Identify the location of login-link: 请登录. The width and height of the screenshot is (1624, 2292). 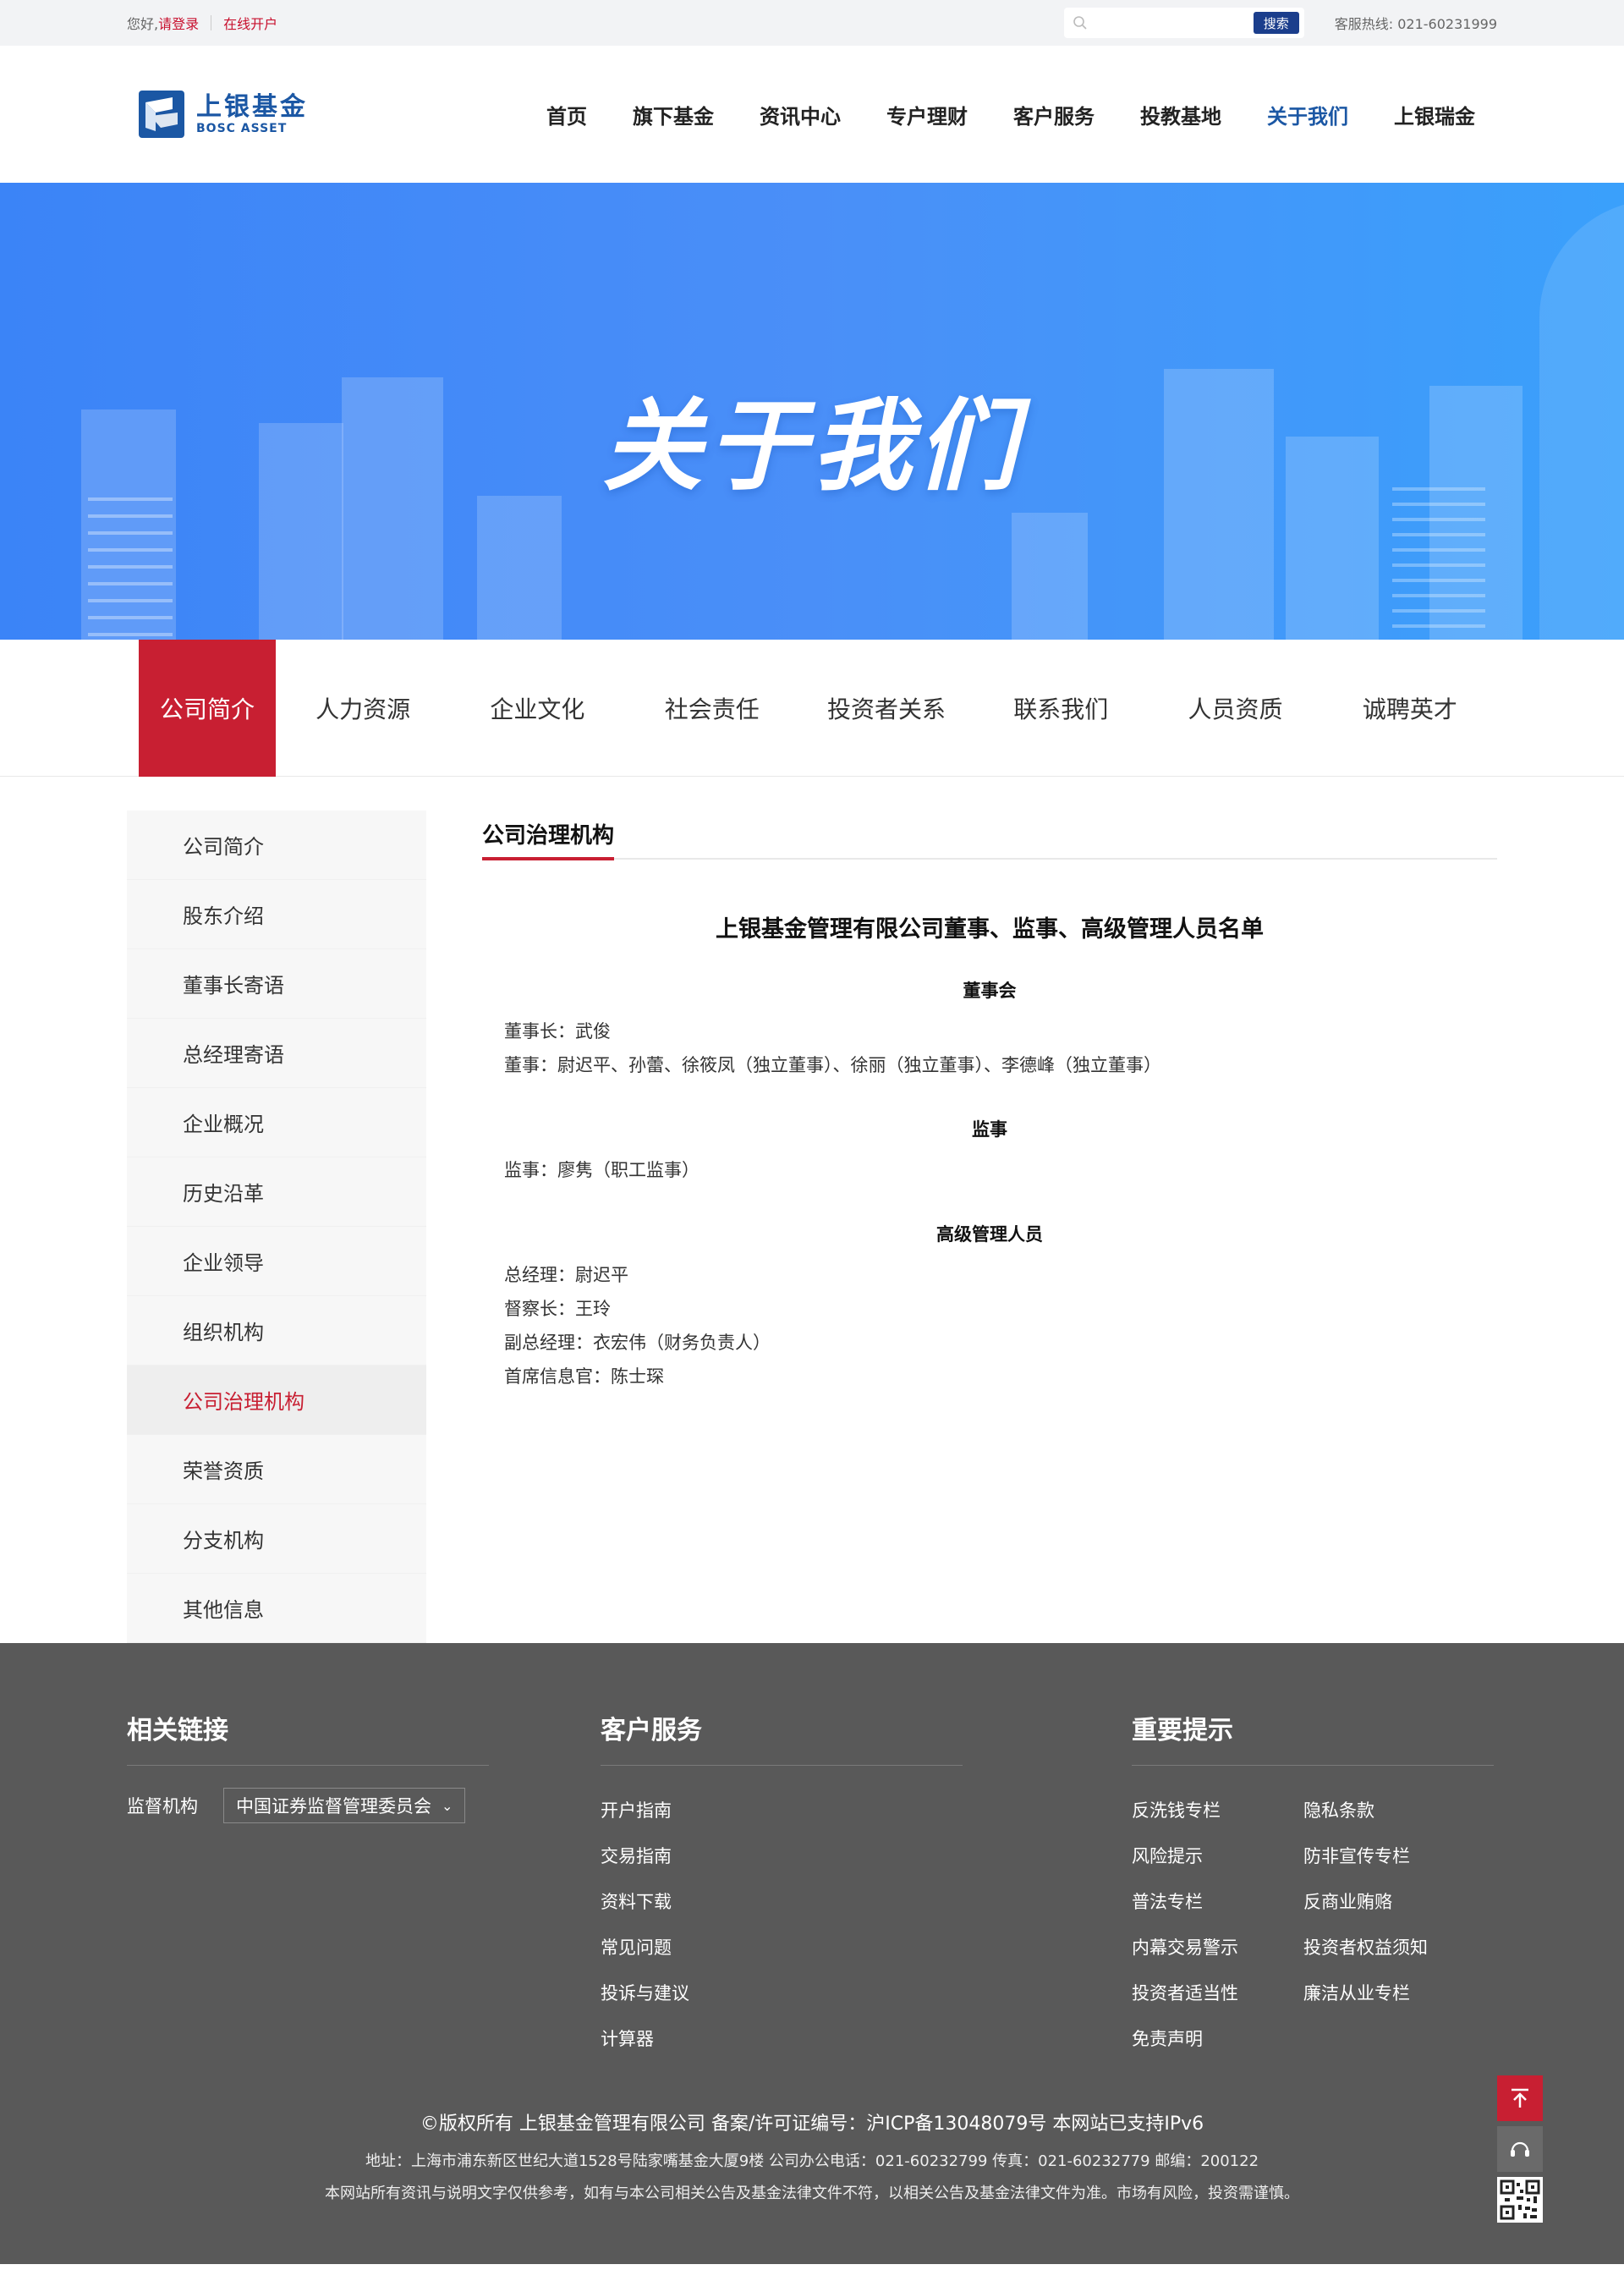
(178, 23).